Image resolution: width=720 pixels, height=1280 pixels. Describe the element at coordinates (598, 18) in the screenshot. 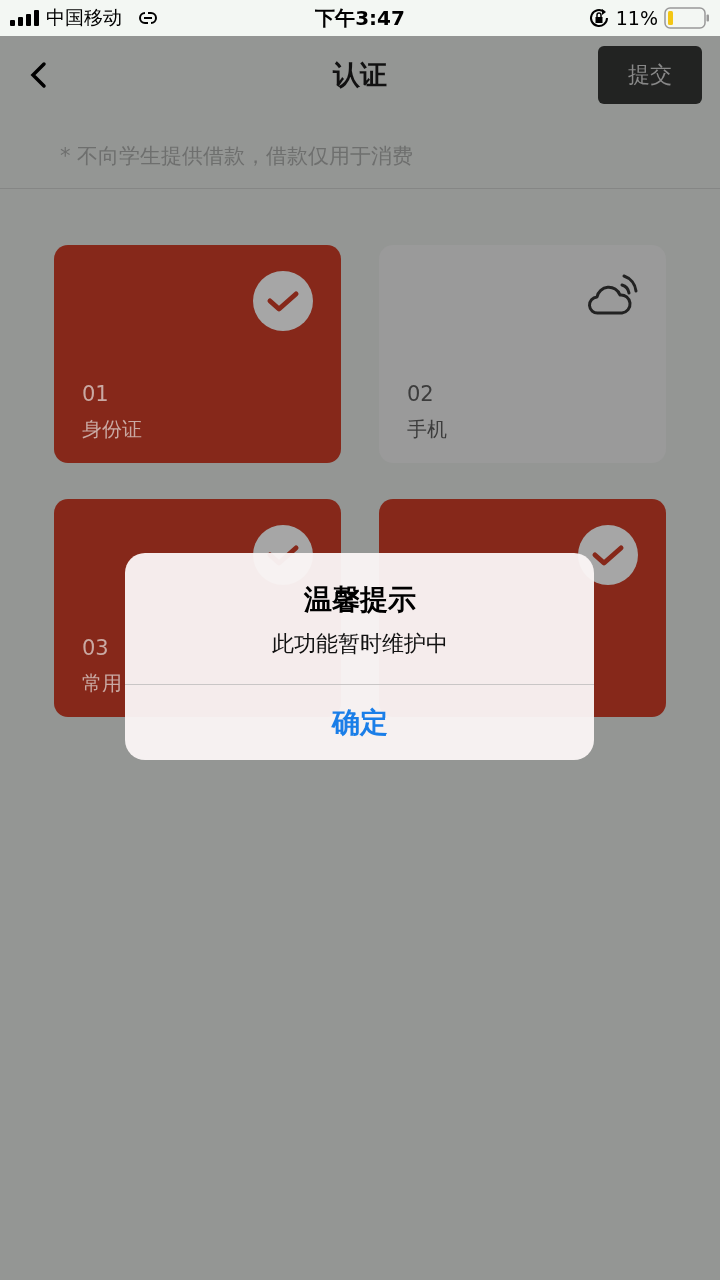

I see `rotation-lock-icon` at that location.